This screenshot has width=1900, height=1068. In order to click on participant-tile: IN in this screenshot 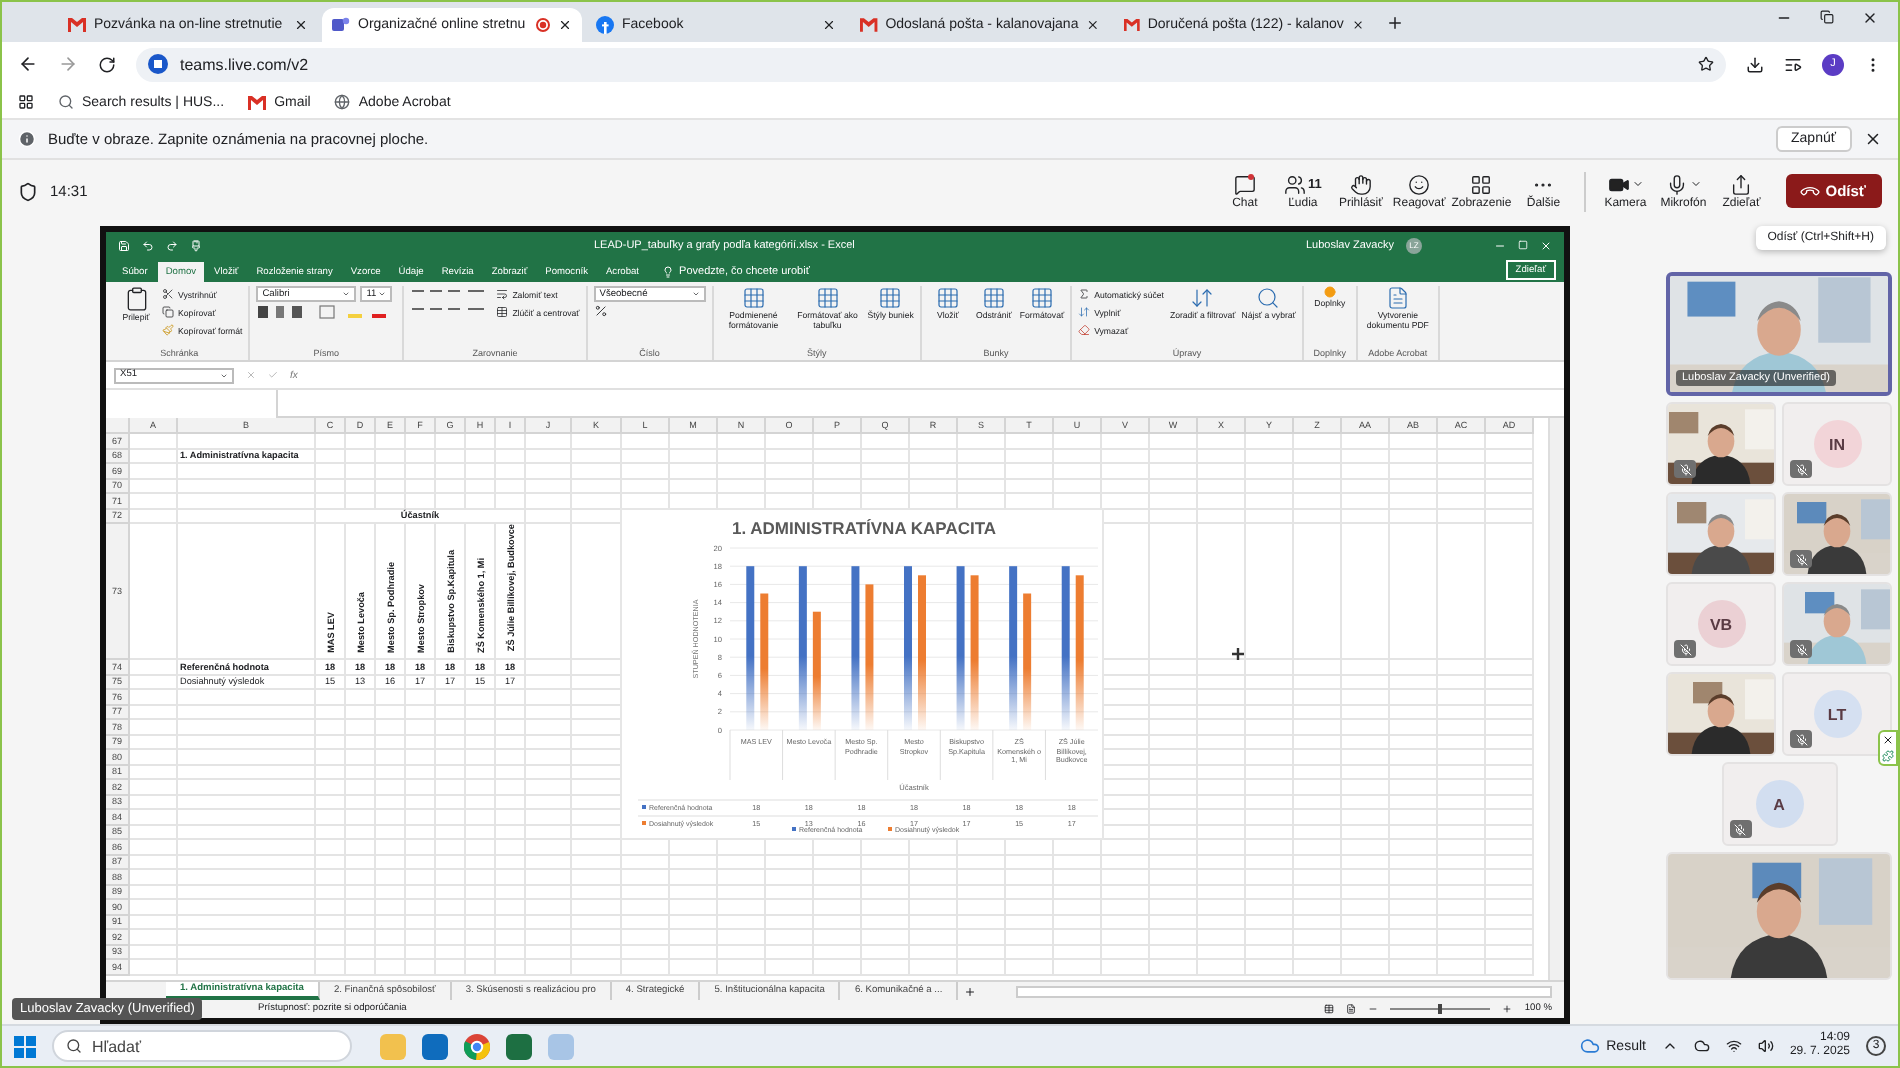, I will do `click(1837, 444)`.